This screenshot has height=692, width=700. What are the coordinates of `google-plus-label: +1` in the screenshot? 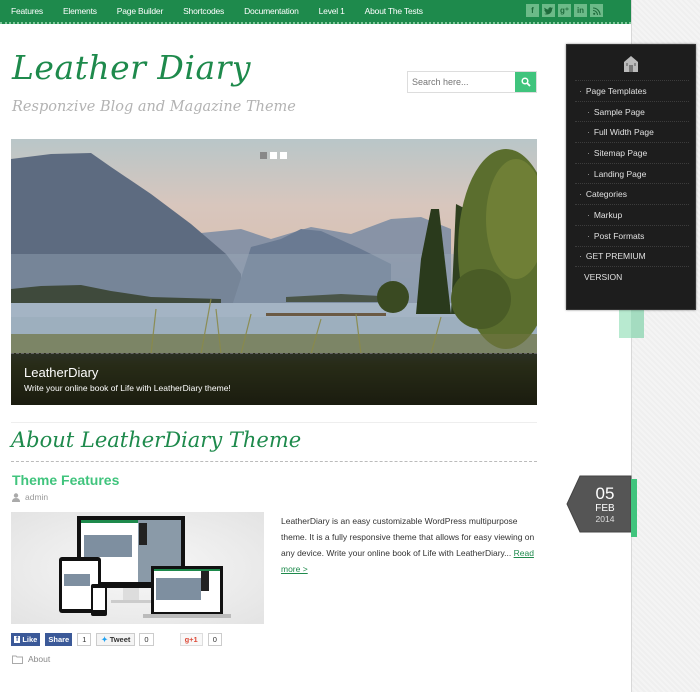 It's located at (193, 639).